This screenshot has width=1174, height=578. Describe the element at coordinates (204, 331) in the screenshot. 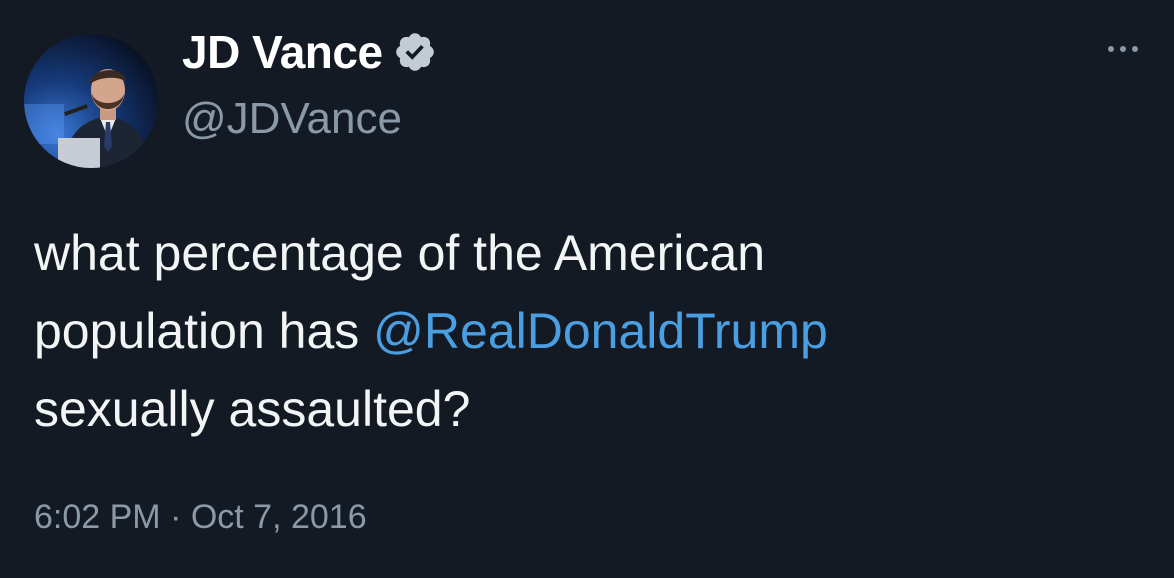

I see `tweet-line-2-prefix: population has` at that location.